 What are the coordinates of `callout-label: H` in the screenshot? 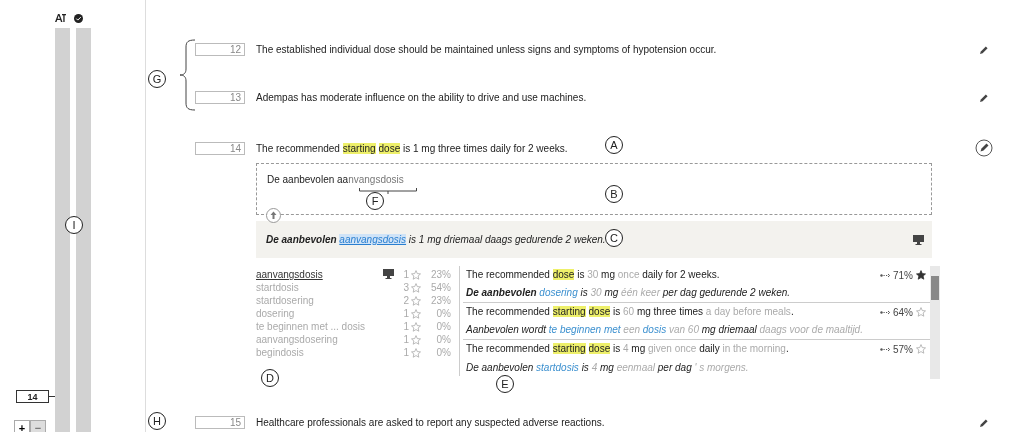 It's located at (157, 421).